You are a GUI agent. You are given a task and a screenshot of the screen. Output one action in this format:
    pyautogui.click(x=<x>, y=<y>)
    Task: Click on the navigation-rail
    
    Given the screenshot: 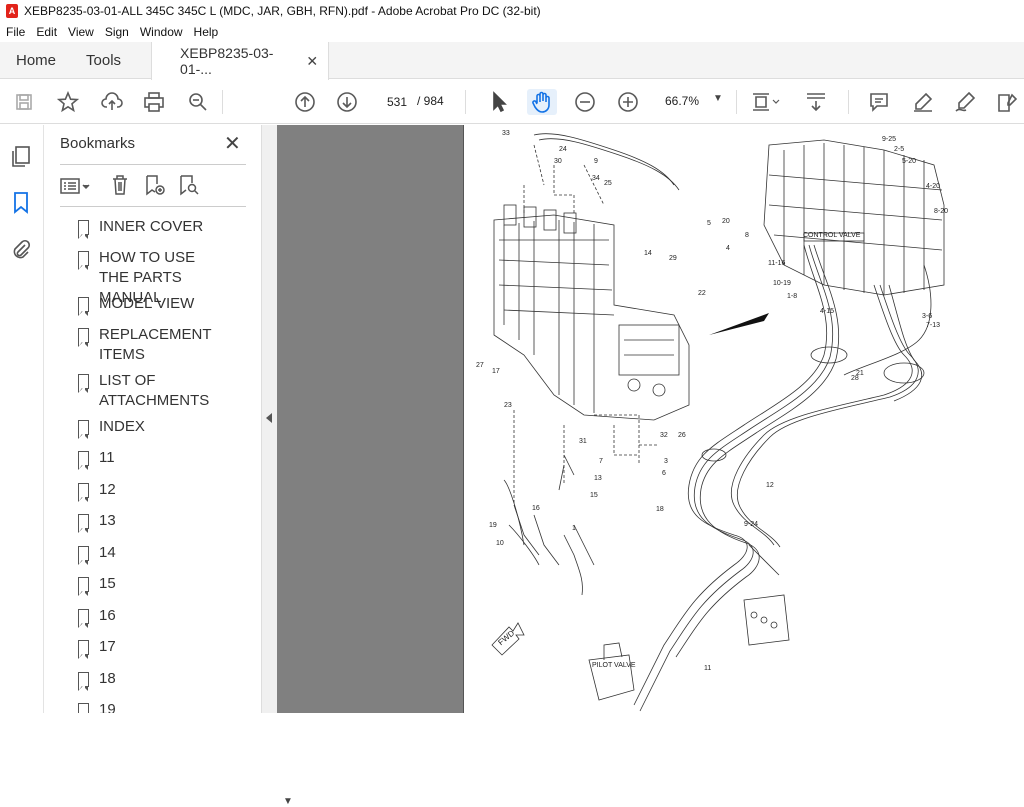 What is the action you would take?
    pyautogui.click(x=22, y=419)
    